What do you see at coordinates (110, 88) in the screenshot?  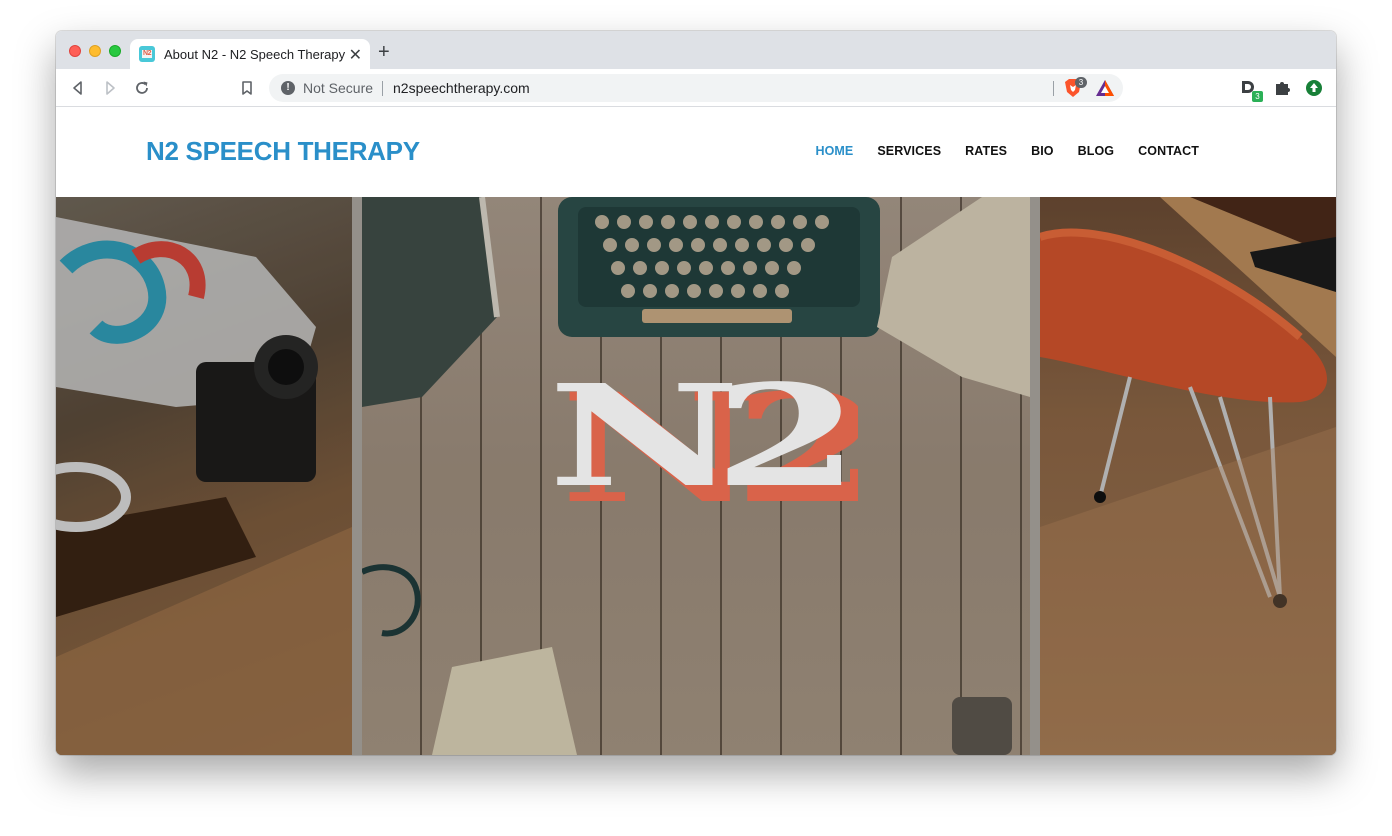 I see `forward-arrow-icon` at bounding box center [110, 88].